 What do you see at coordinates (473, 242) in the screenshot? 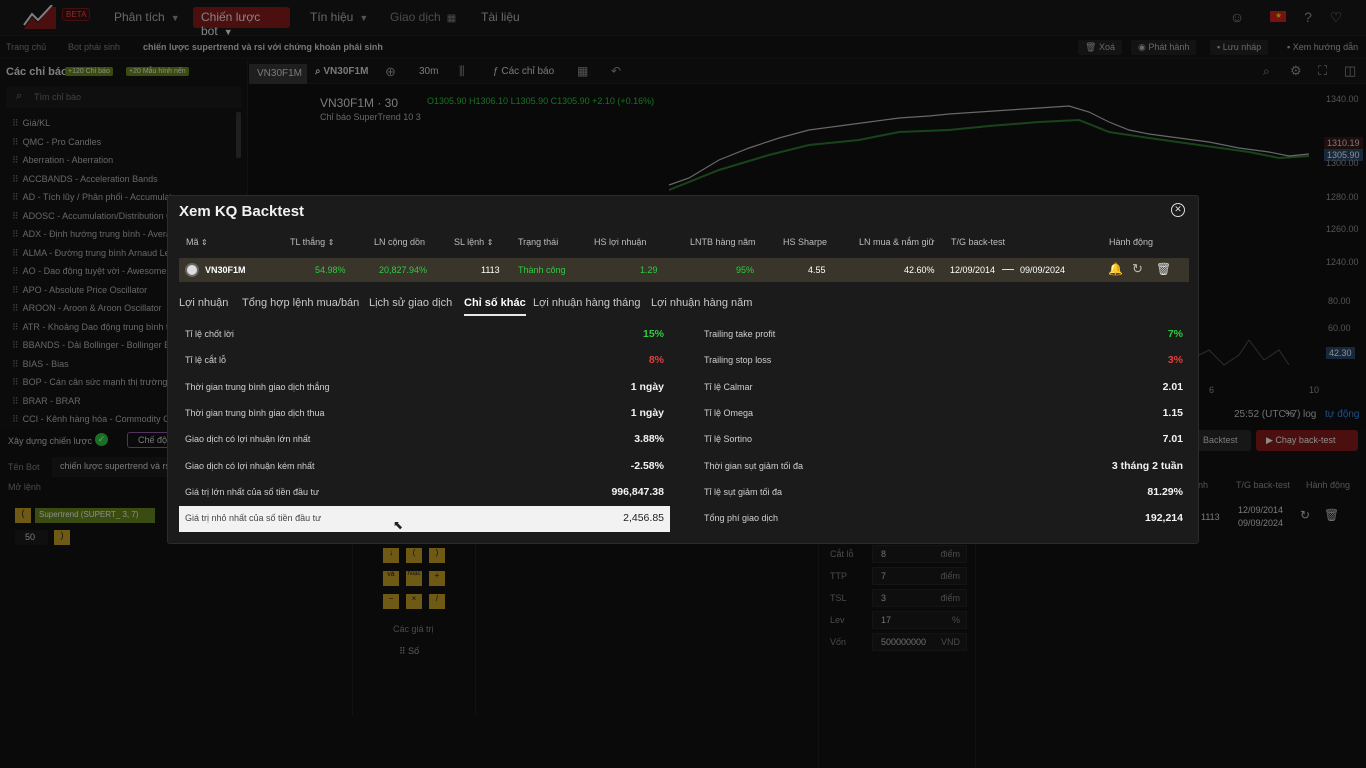
I see `col-sl-lenh: SL lệnh ⇕` at bounding box center [473, 242].